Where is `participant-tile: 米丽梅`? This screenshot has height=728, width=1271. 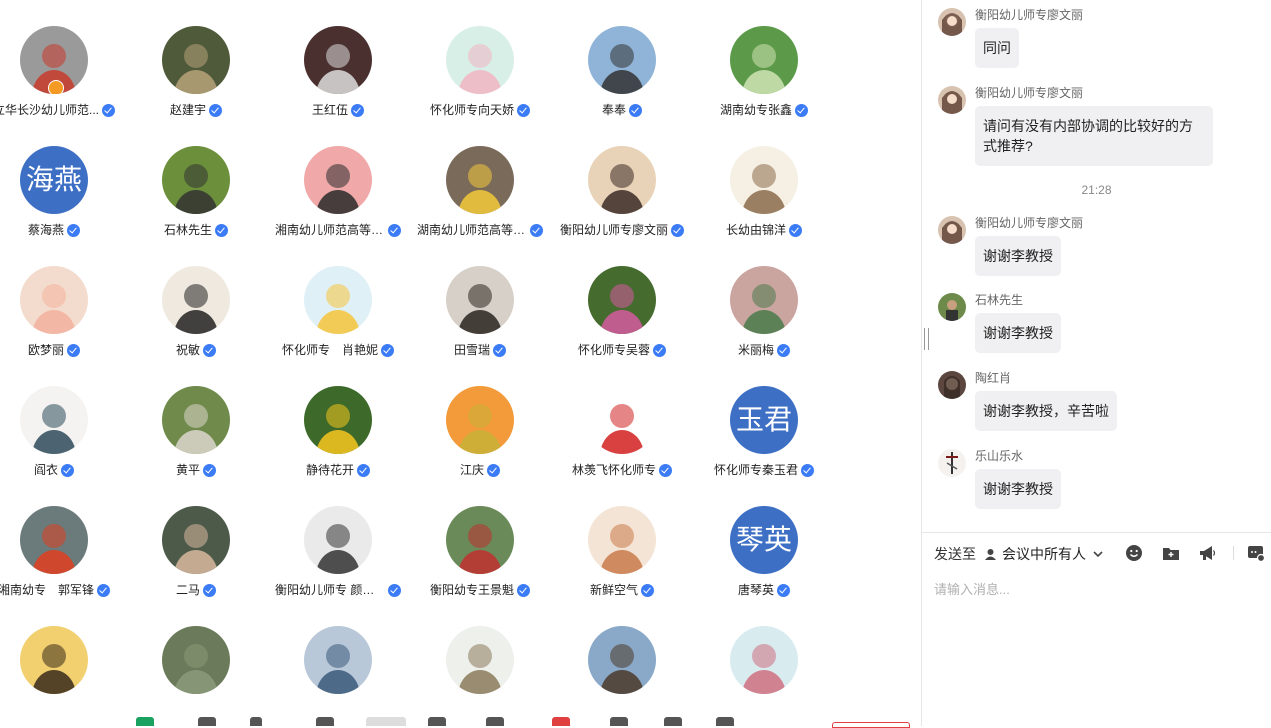 participant-tile: 米丽梅 is located at coordinates (764, 312).